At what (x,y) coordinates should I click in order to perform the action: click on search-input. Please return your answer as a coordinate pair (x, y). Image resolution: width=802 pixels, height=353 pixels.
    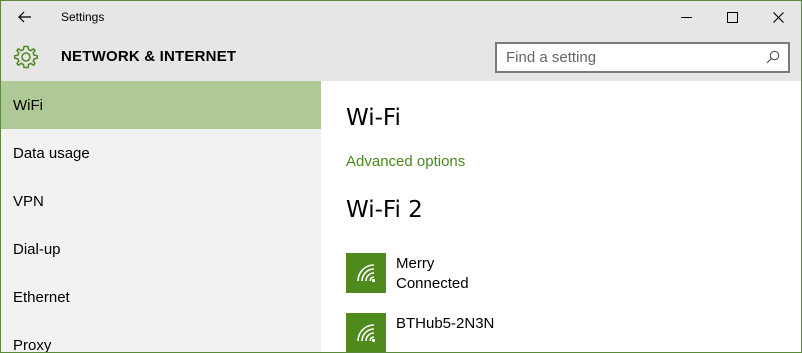
    Looking at the image, I should click on (627, 57).